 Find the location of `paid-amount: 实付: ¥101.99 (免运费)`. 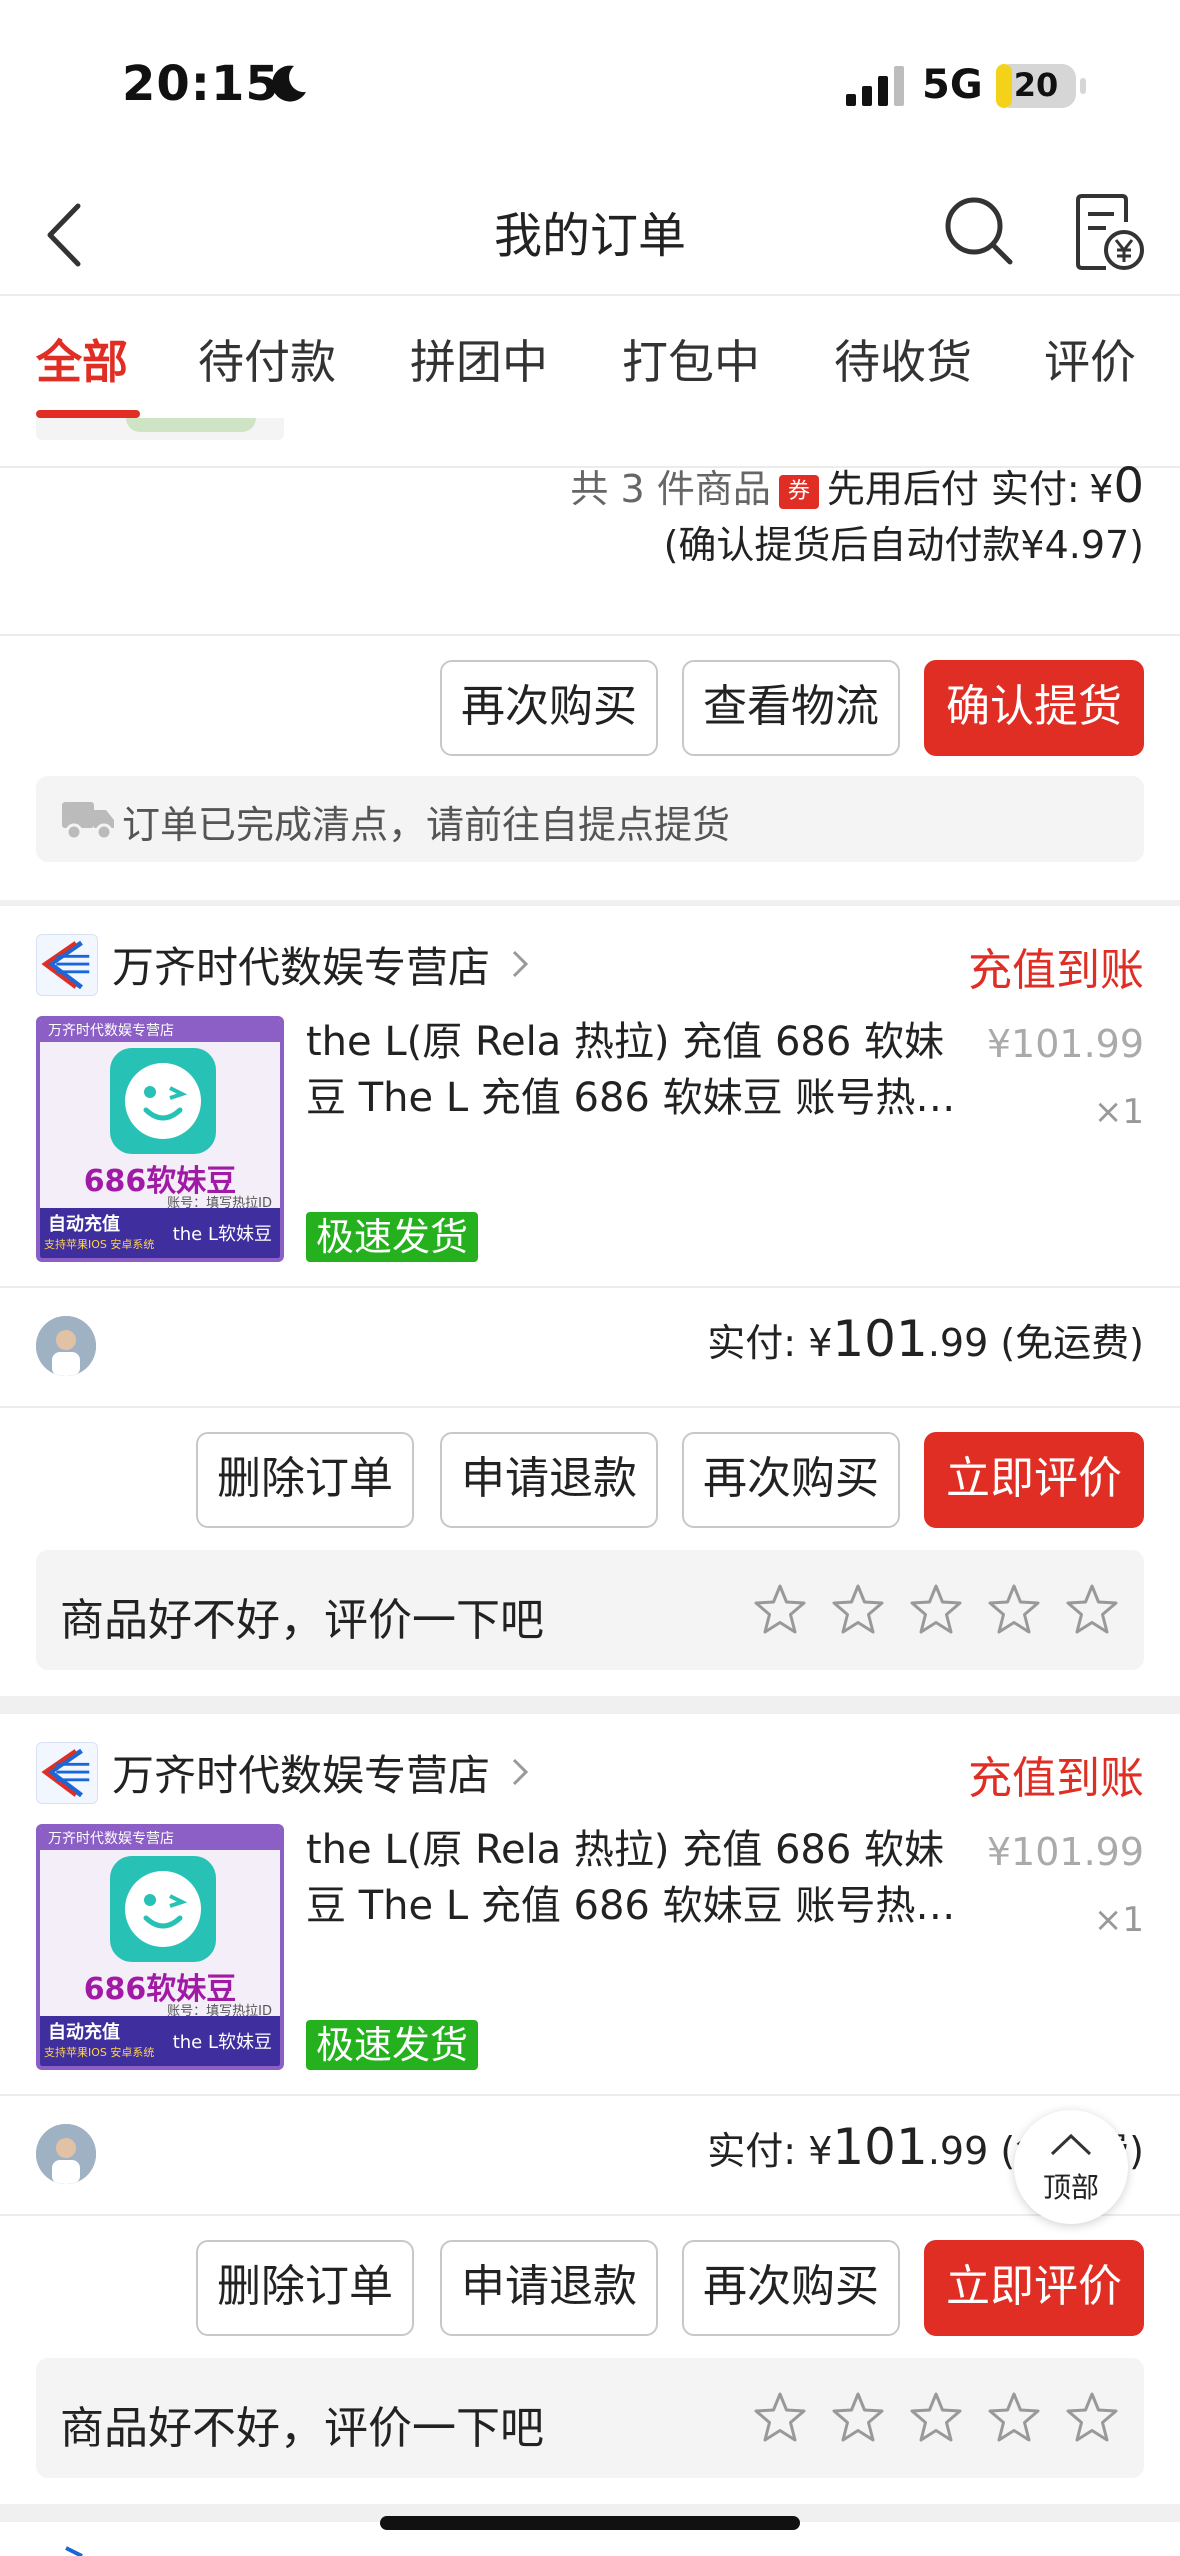

paid-amount: 实付: ¥101.99 (免运费) is located at coordinates (925, 1339).